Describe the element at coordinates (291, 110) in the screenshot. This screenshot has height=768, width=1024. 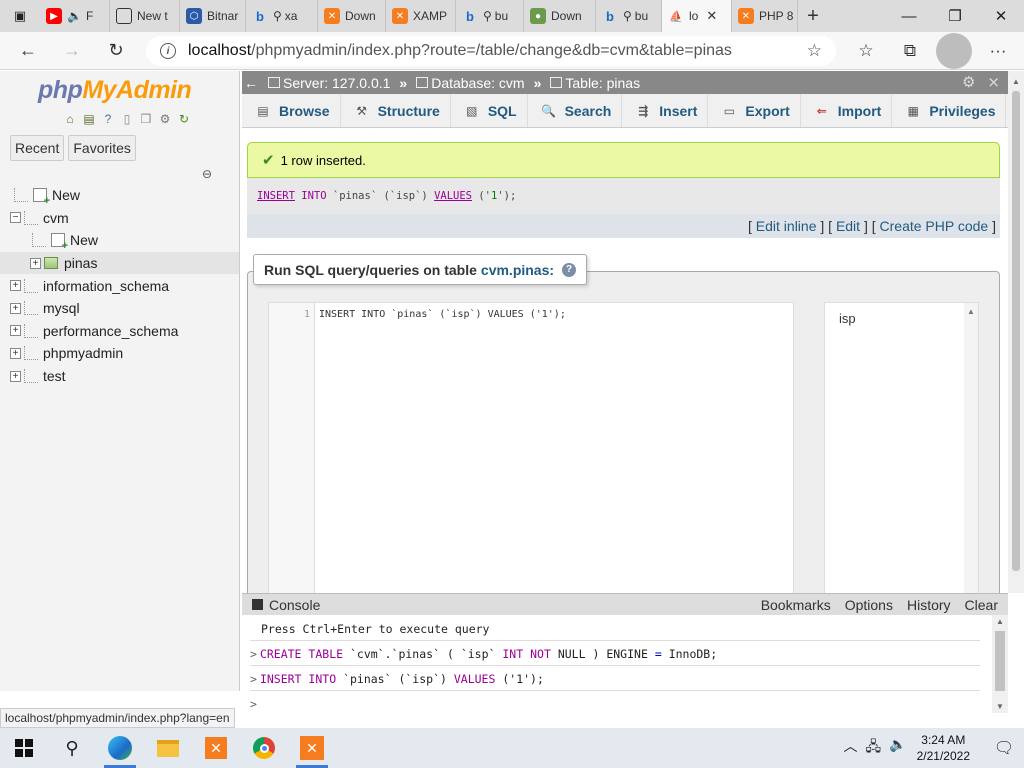
I see `tab-browse: ▤ Browse` at that location.